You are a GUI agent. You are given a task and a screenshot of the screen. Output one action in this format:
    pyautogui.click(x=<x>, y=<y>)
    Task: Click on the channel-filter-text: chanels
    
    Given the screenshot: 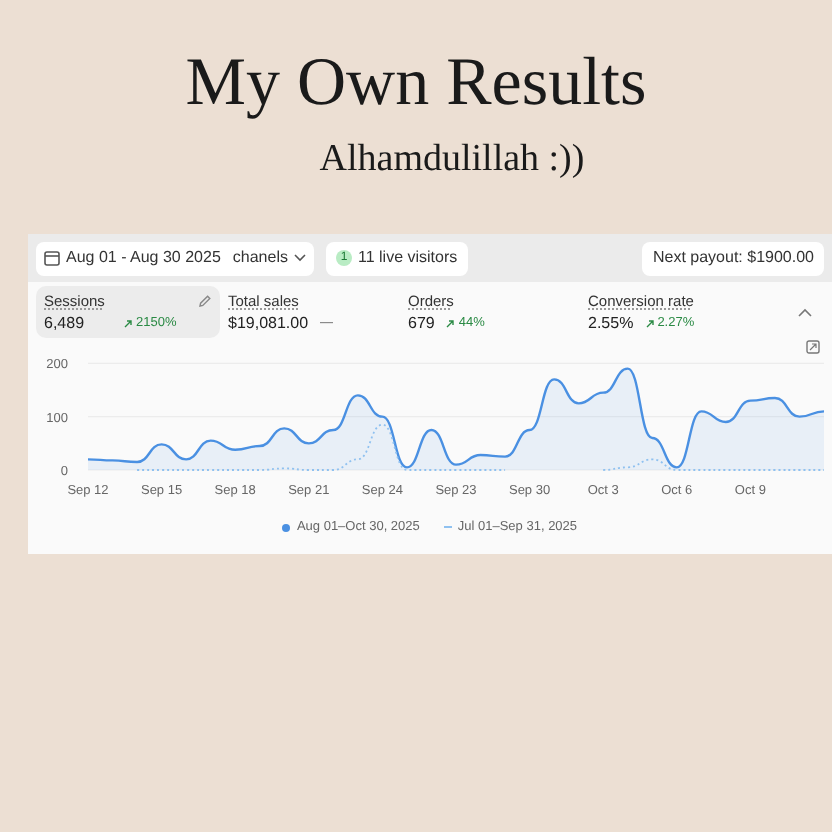 What is the action you would take?
    pyautogui.click(x=260, y=258)
    